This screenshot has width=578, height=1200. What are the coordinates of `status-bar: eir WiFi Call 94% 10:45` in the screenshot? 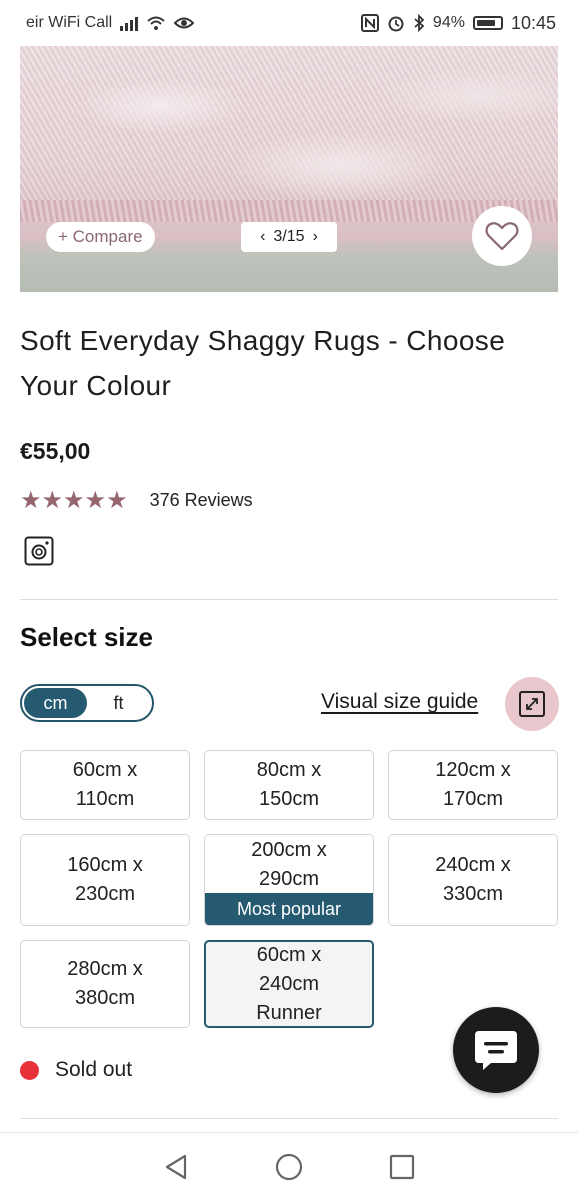 It's located at (289, 23).